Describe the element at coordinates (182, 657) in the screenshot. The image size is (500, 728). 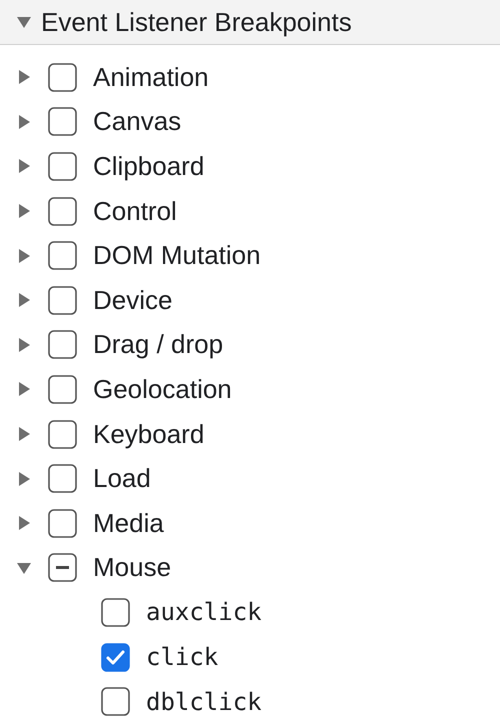
I see `checkbox-label: click` at that location.